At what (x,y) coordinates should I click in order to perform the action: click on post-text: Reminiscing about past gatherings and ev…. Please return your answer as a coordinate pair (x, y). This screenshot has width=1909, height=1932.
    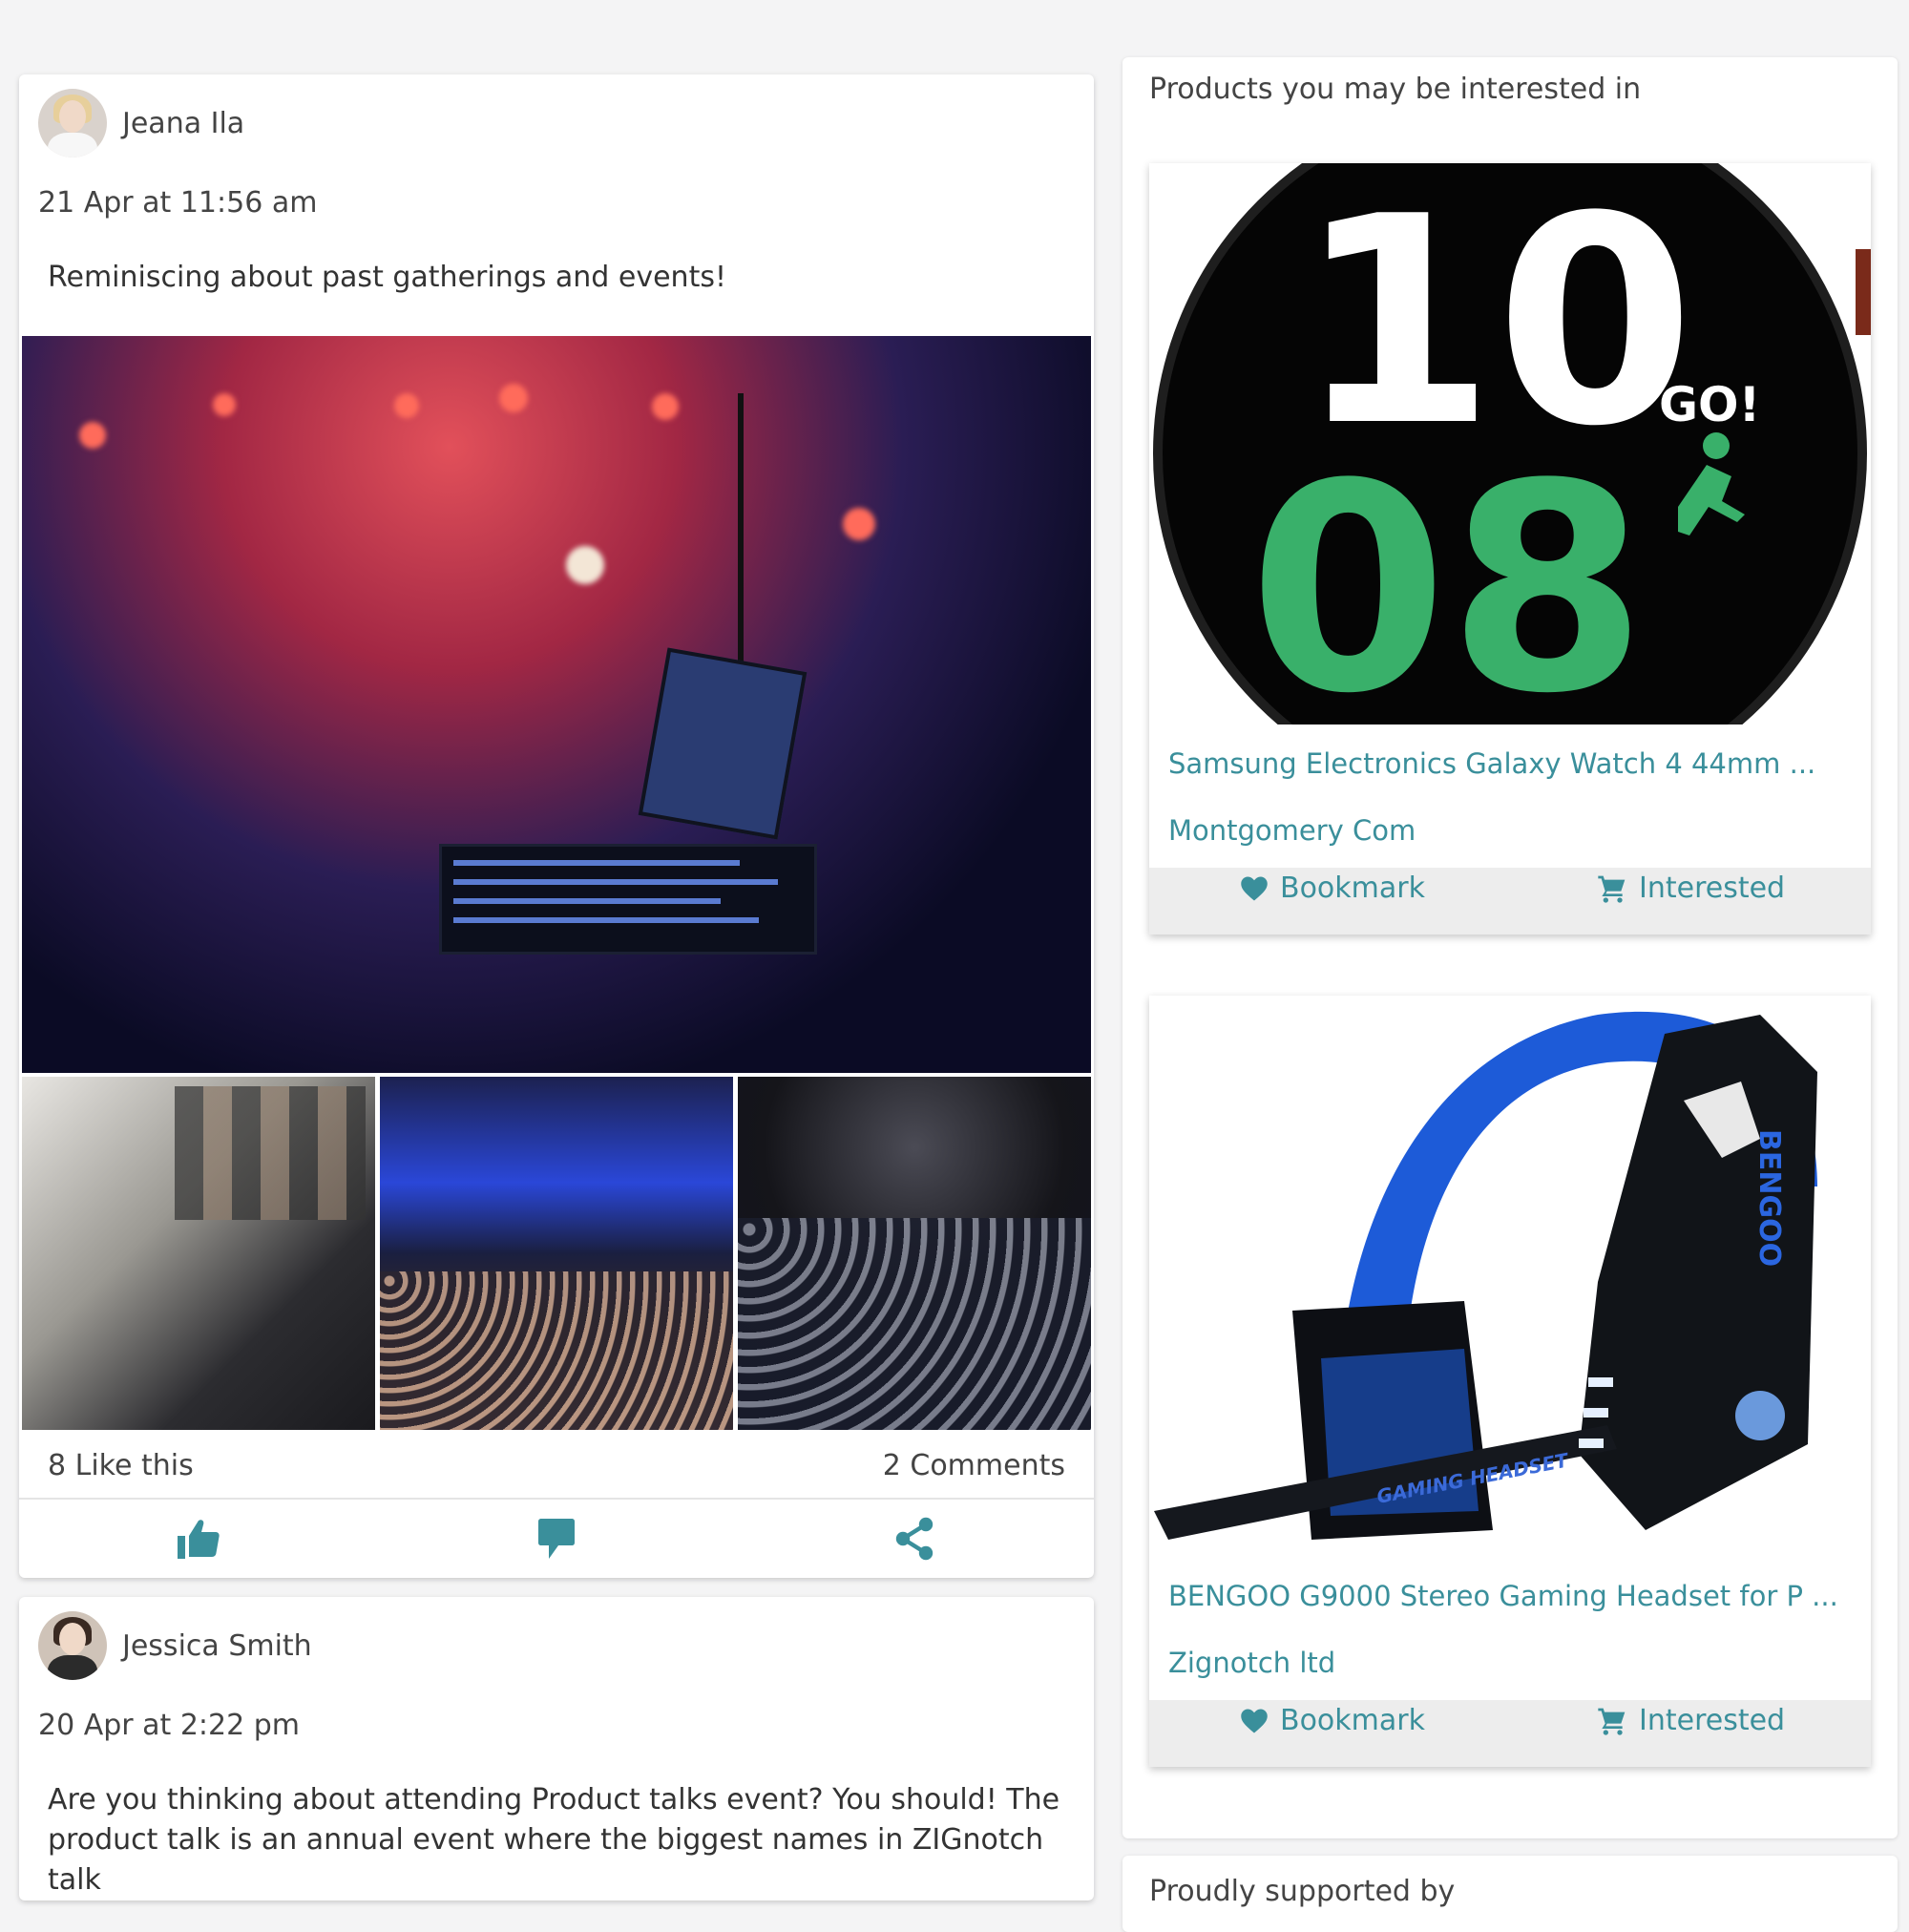
    Looking at the image, I should click on (387, 277).